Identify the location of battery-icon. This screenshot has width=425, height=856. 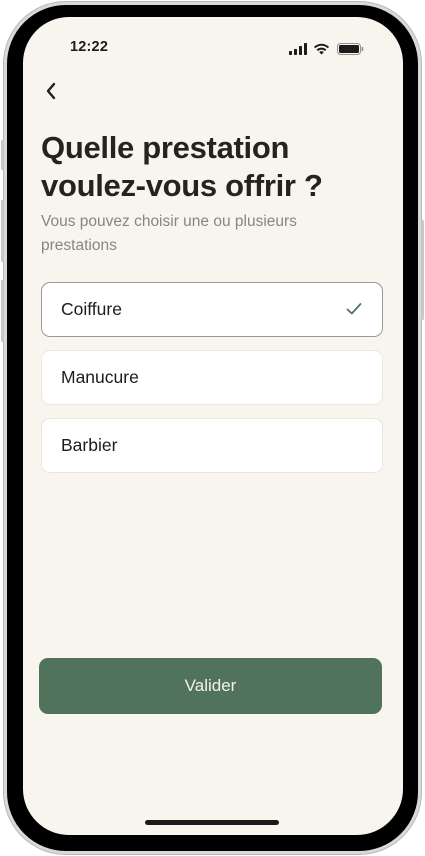
(350, 48).